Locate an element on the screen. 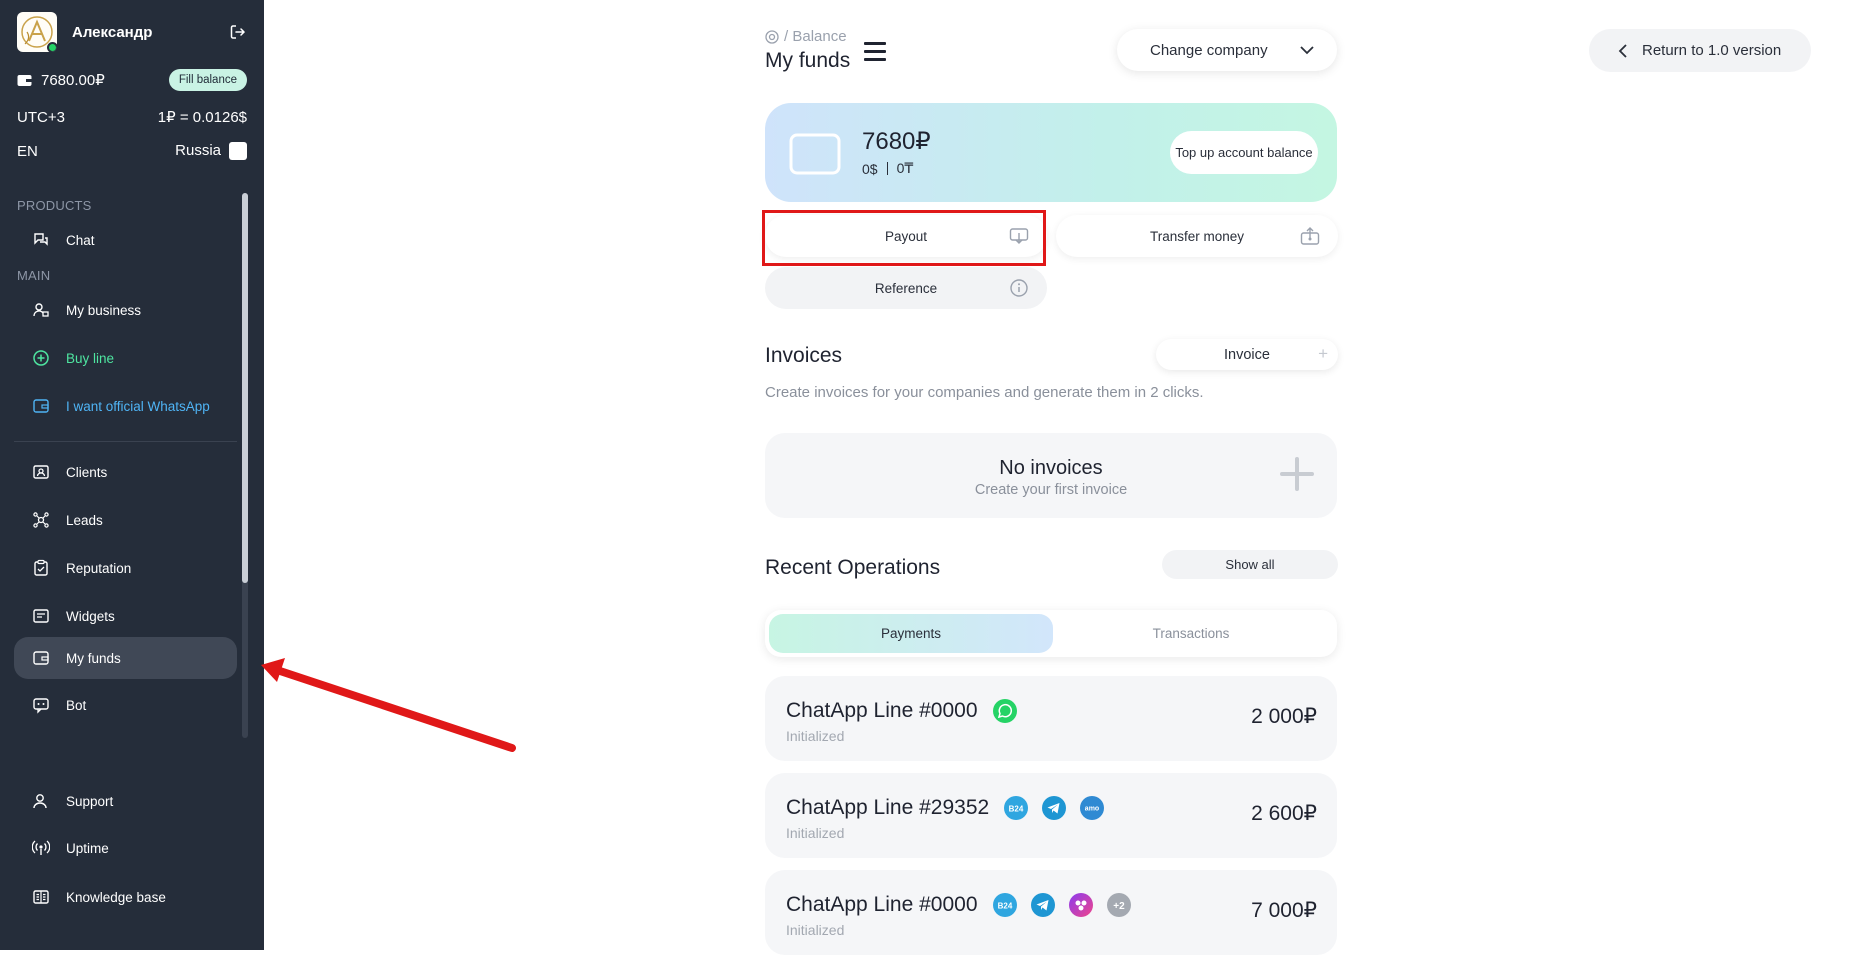 Image resolution: width=1852 pixels, height=955 pixels. leads-icon is located at coordinates (41, 520).